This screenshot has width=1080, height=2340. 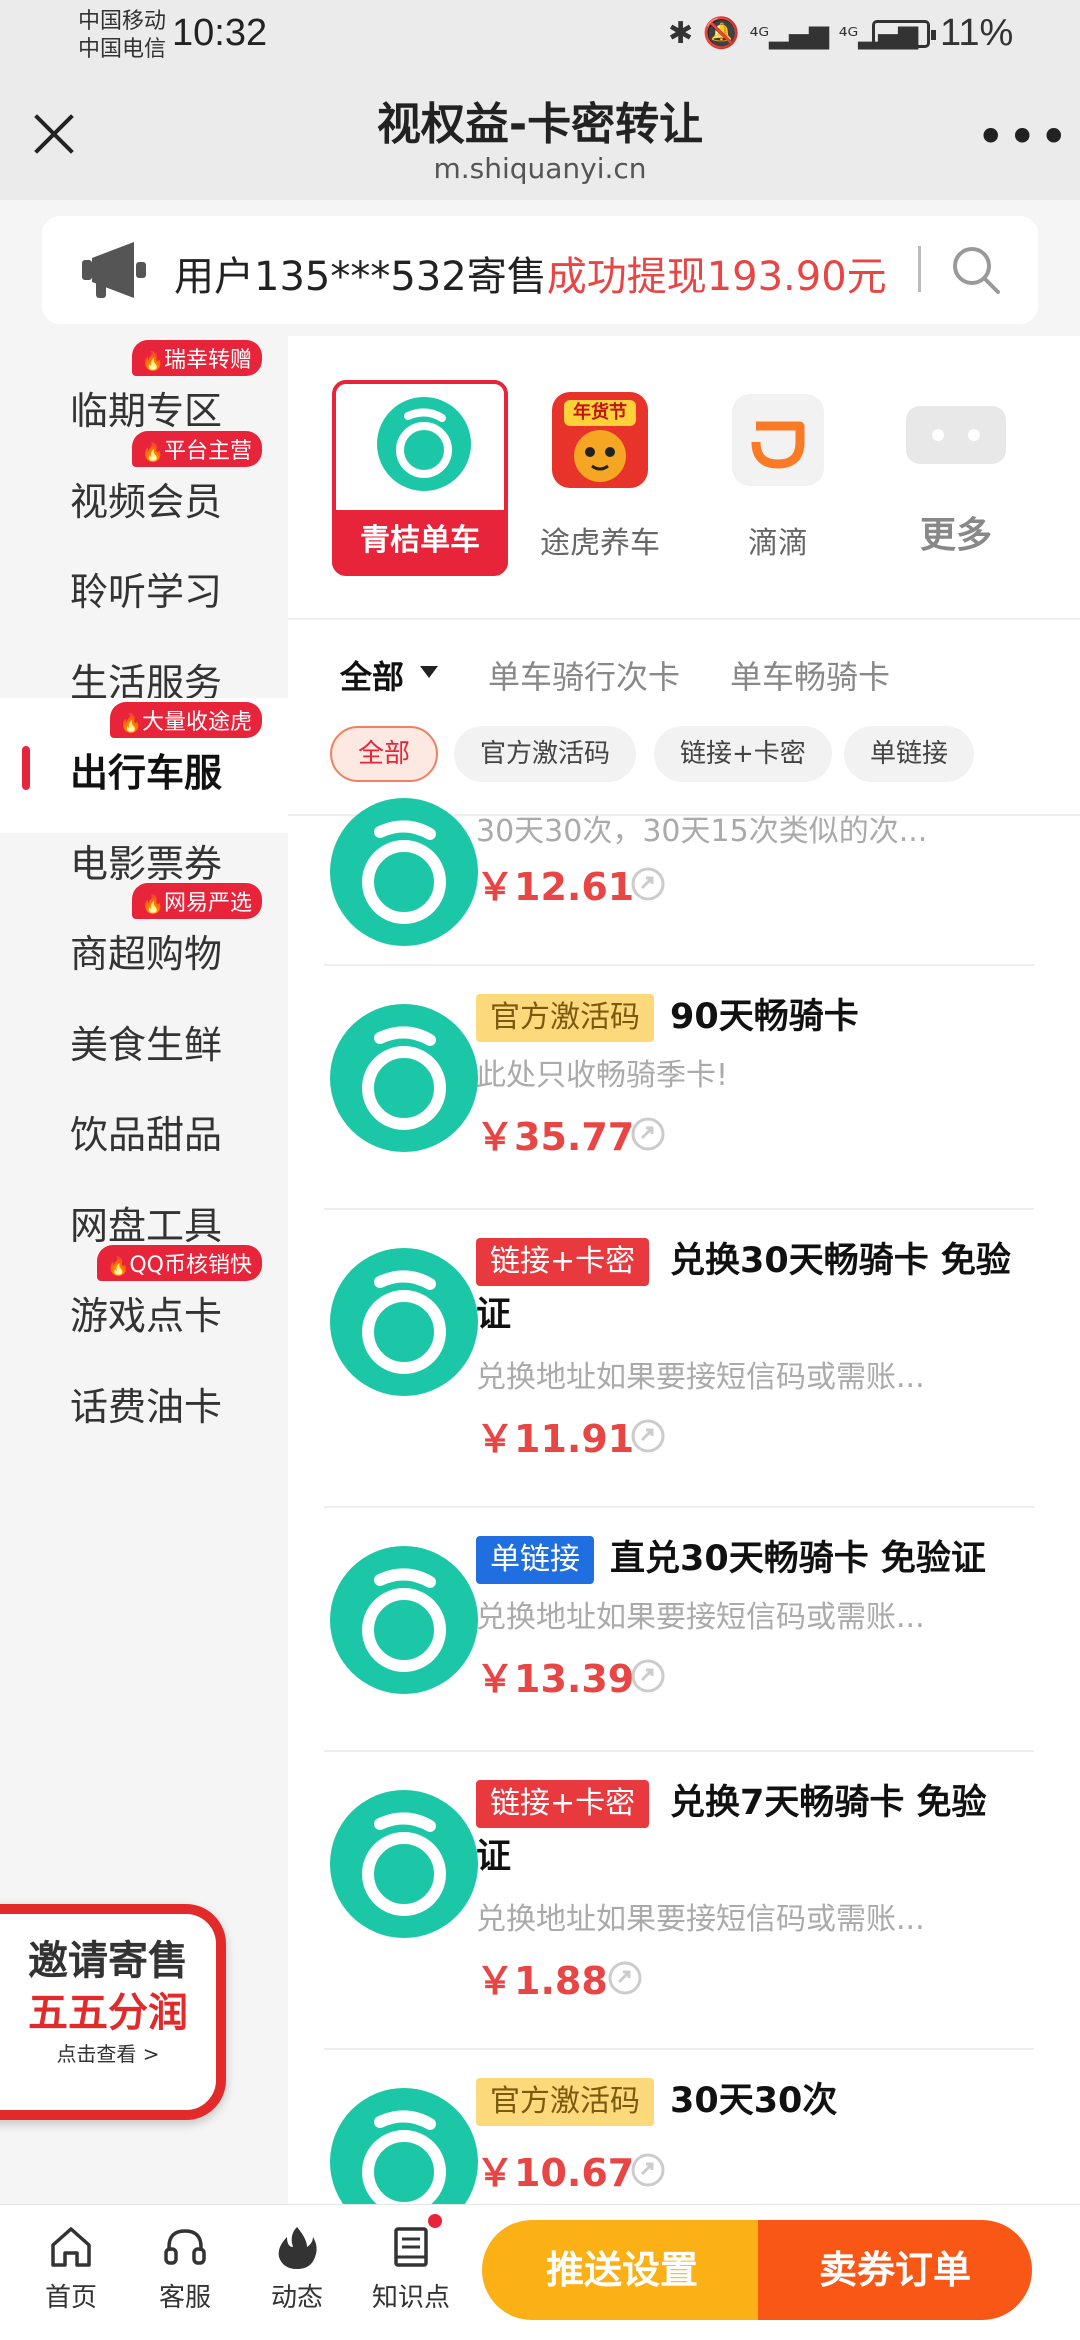 What do you see at coordinates (743, 1288) in the screenshot?
I see `product-title: 兑换30天畅骑卡 免验证` at bounding box center [743, 1288].